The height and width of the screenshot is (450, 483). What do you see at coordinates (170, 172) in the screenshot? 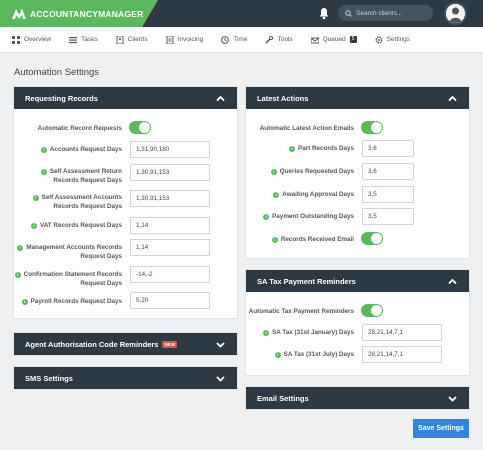
I see `sa-return-request-days-input: 1,30,91,153` at bounding box center [170, 172].